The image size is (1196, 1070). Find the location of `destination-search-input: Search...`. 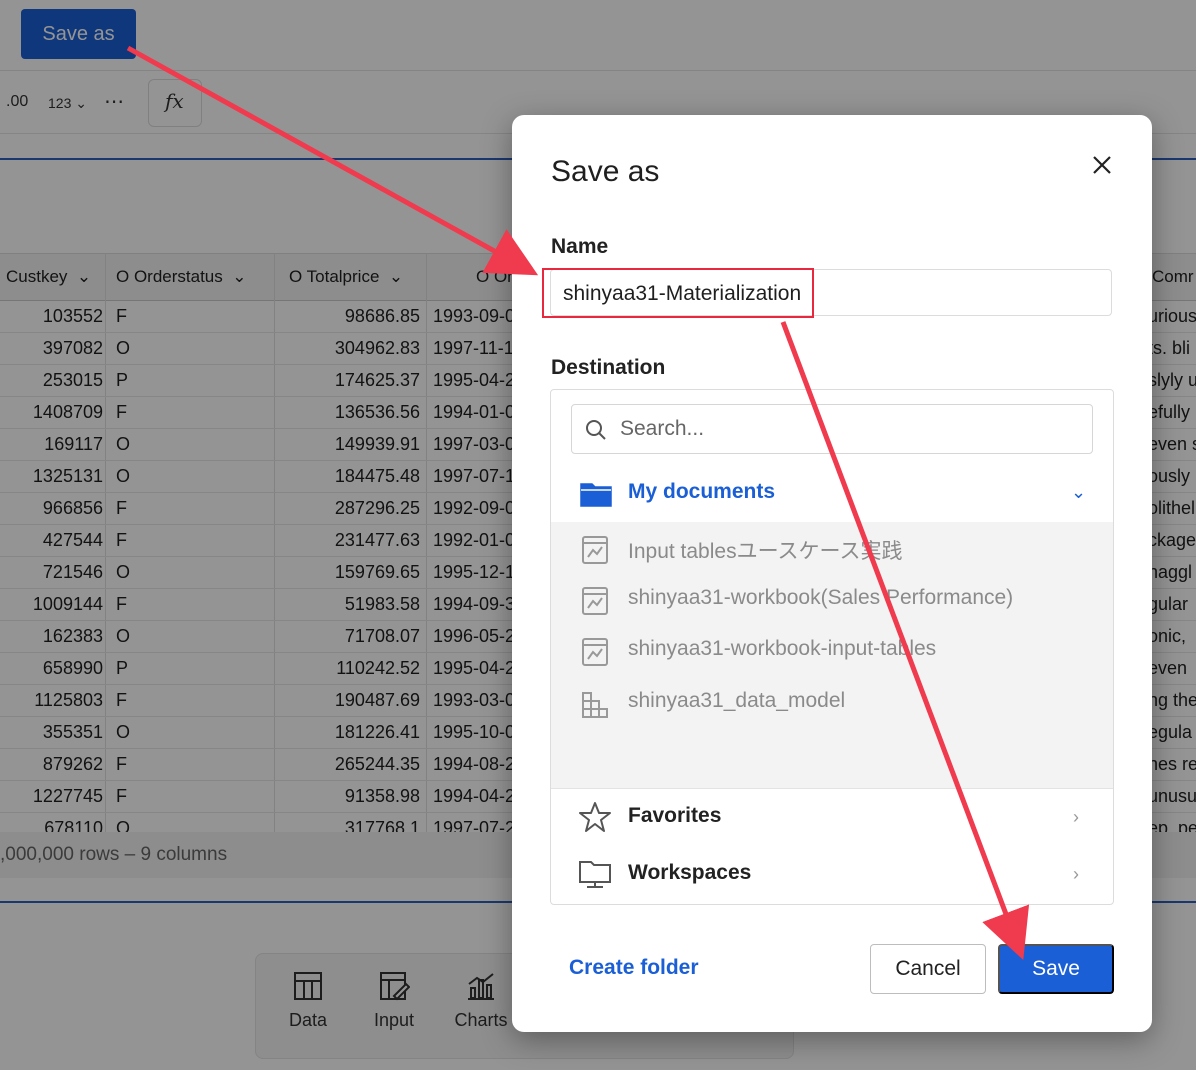

destination-search-input: Search... is located at coordinates (832, 429).